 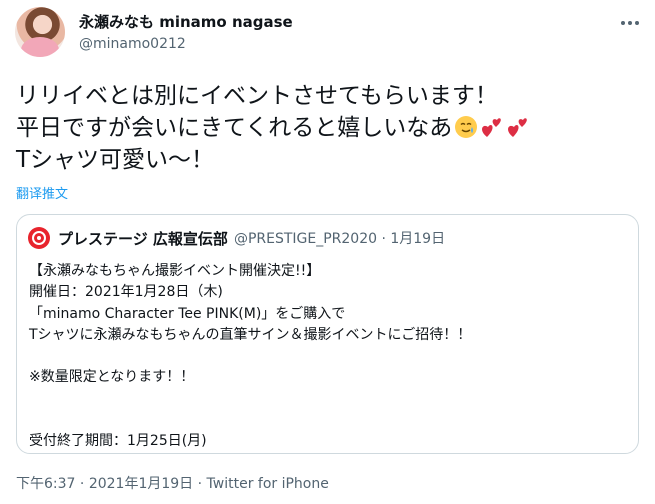 I want to click on quote-line: 開催日：2021年1月28日（木), so click(x=126, y=292).